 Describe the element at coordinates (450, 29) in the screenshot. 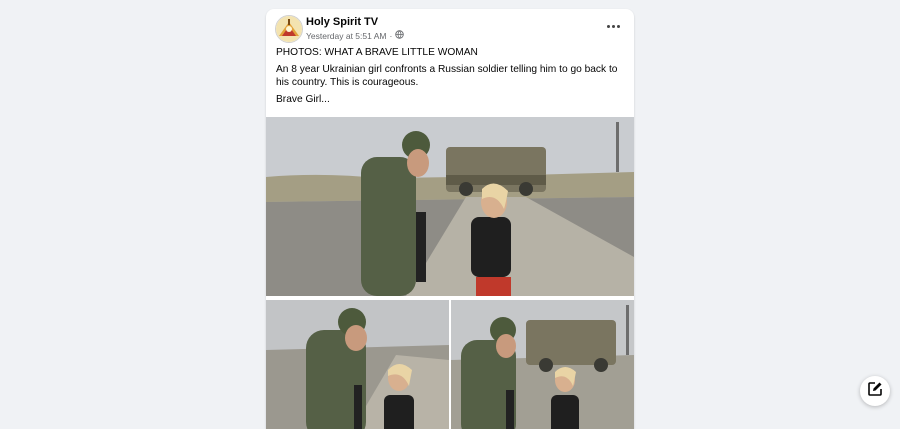

I see `post-header: Holy Spirit TV Yesterday at 5:51 AM ·` at that location.